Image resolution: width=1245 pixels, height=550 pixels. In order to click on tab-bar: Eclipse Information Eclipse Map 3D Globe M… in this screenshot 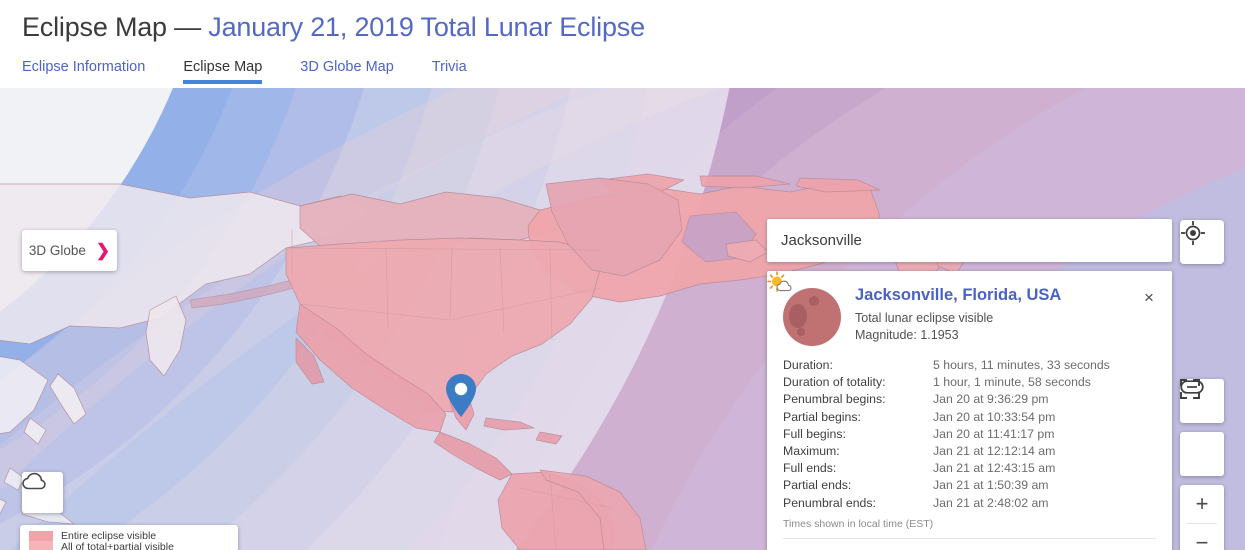, I will do `click(263, 73)`.